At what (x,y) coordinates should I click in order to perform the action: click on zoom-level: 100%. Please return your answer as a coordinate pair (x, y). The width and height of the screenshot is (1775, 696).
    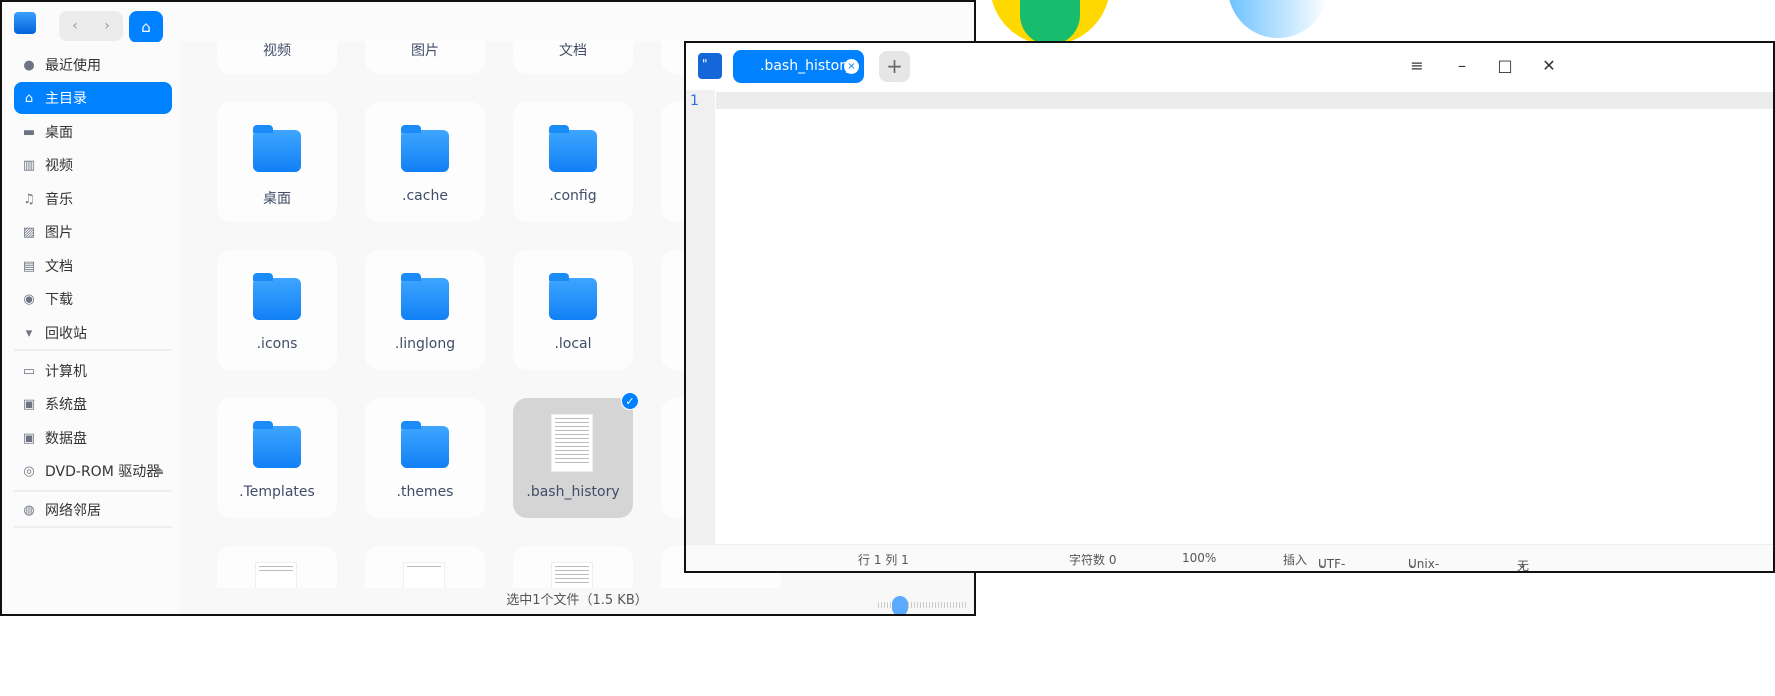
    Looking at the image, I should click on (1199, 558).